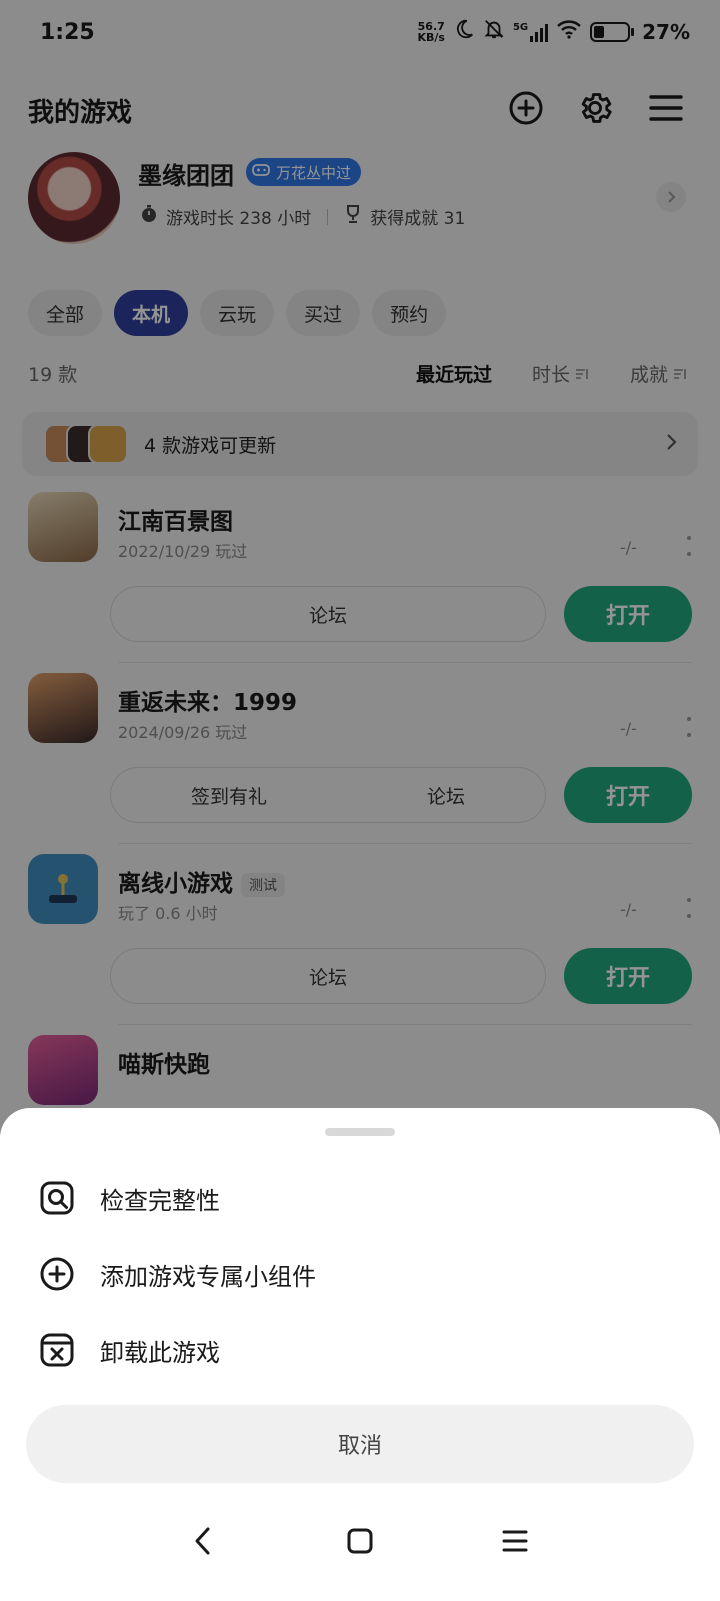 This screenshot has width=720, height=1601. What do you see at coordinates (160, 1352) in the screenshot?
I see `uninstall-label: 卸载此游戏` at bounding box center [160, 1352].